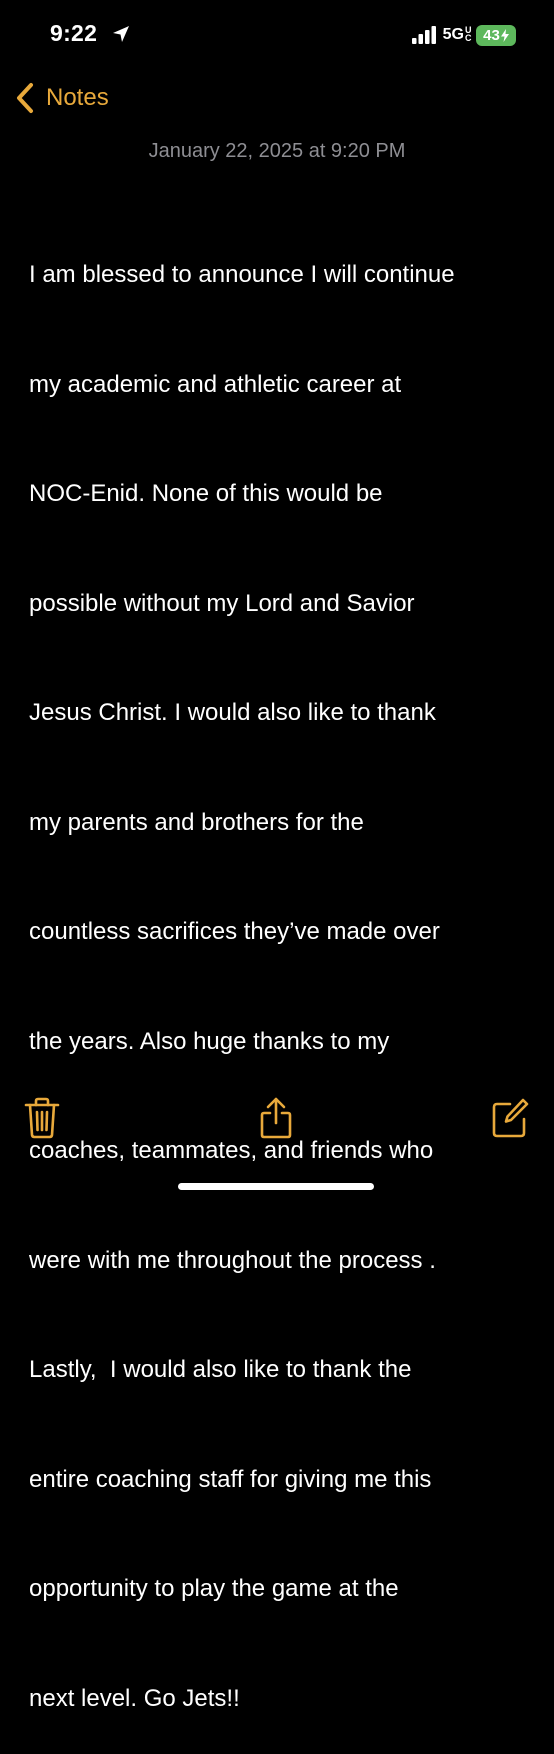 The image size is (554, 1754). What do you see at coordinates (510, 1118) in the screenshot?
I see `compose-icon` at bounding box center [510, 1118].